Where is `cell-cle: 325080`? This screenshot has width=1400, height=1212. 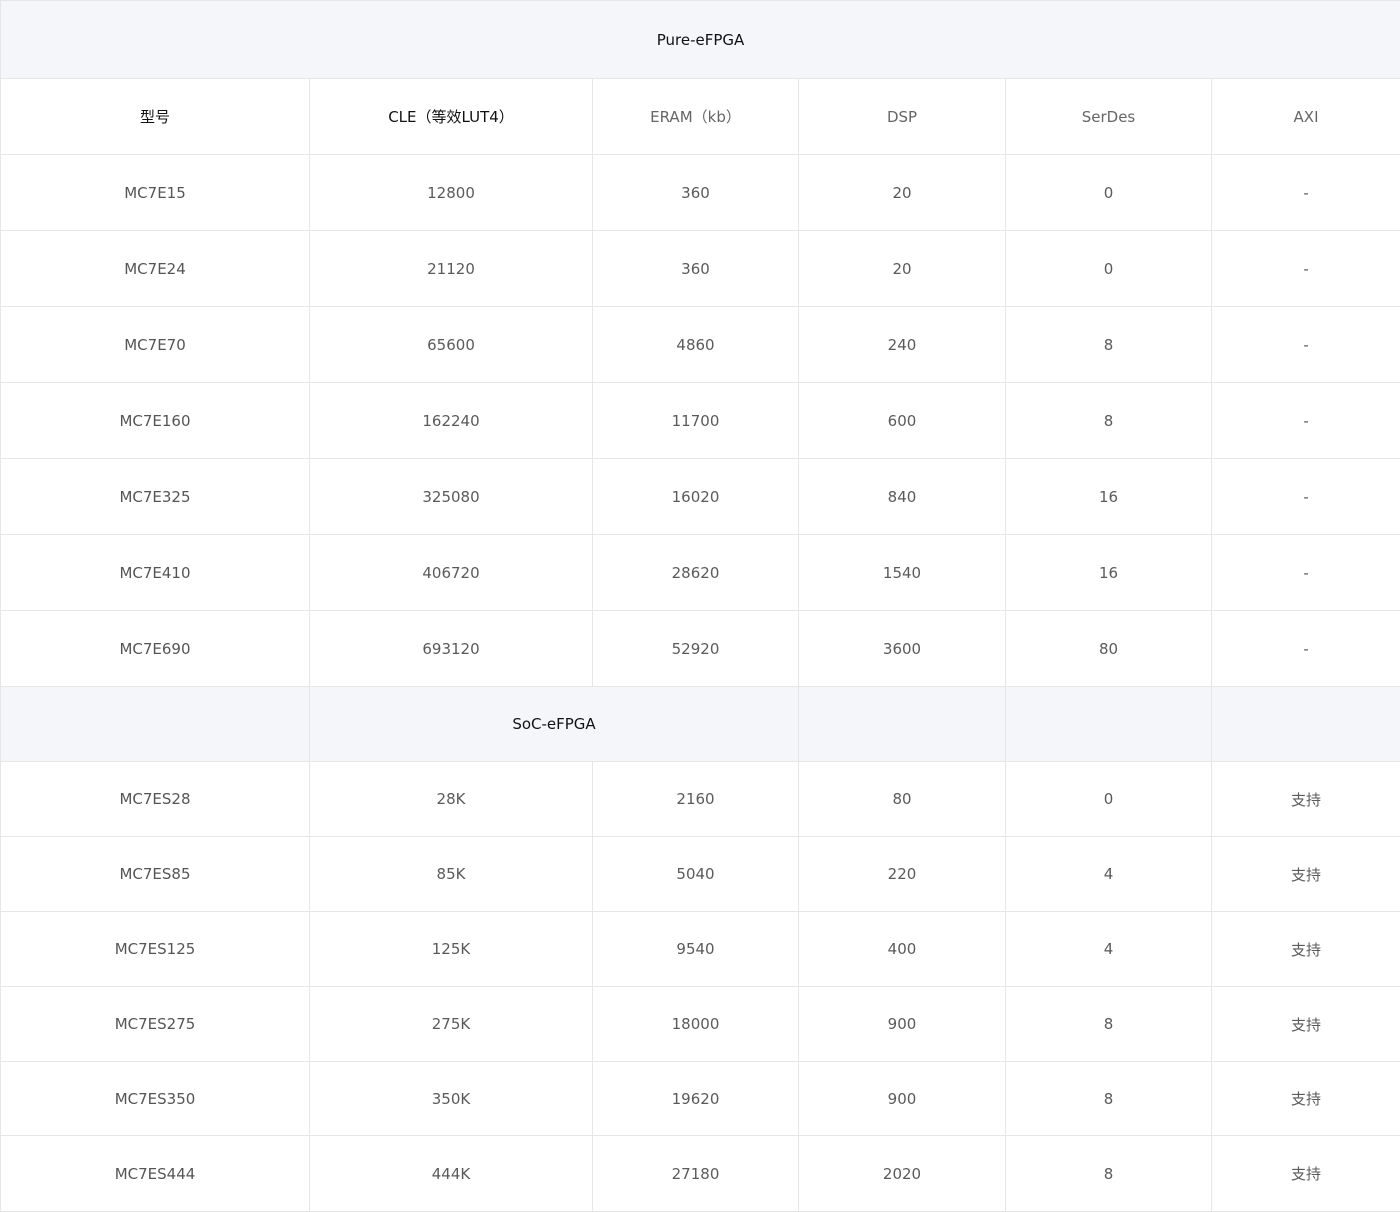
cell-cle: 325080 is located at coordinates (451, 497).